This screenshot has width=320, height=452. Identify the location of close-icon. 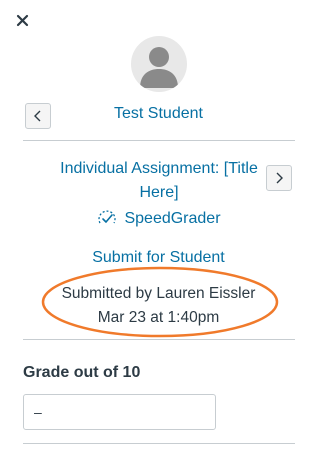
(22, 20).